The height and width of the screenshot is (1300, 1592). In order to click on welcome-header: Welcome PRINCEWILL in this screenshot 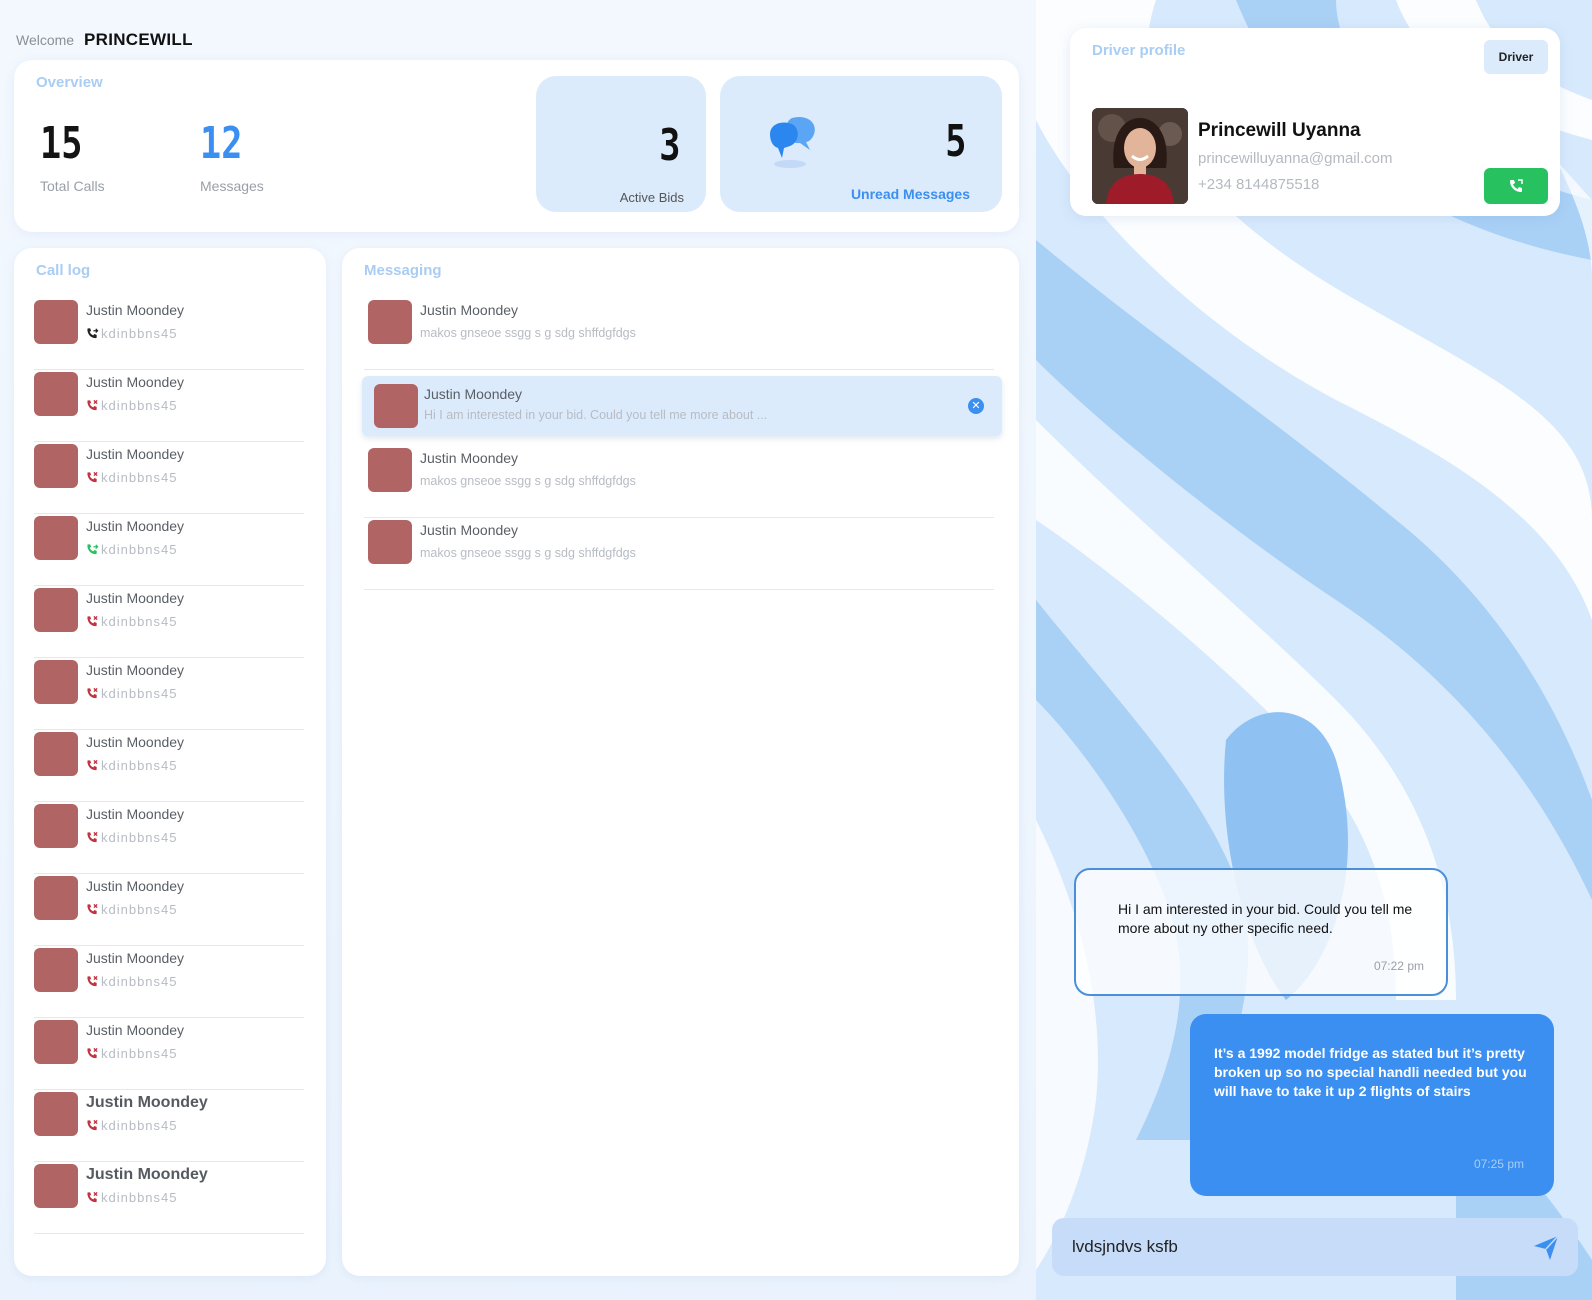, I will do `click(104, 40)`.